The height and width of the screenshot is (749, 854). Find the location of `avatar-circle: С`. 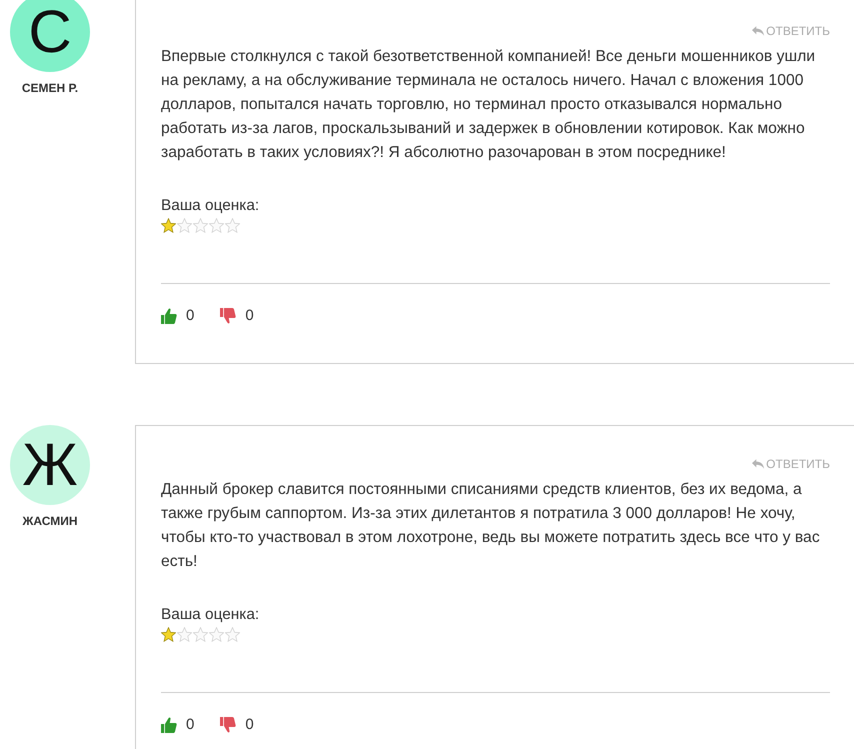

avatar-circle: С is located at coordinates (50, 36).